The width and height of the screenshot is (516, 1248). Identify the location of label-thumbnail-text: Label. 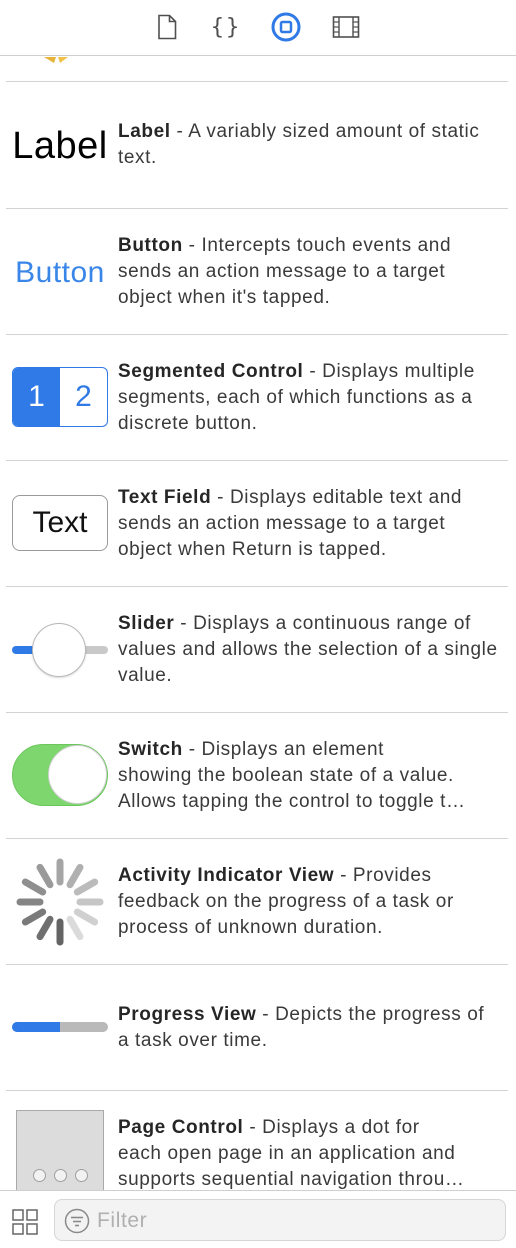
(60, 145).